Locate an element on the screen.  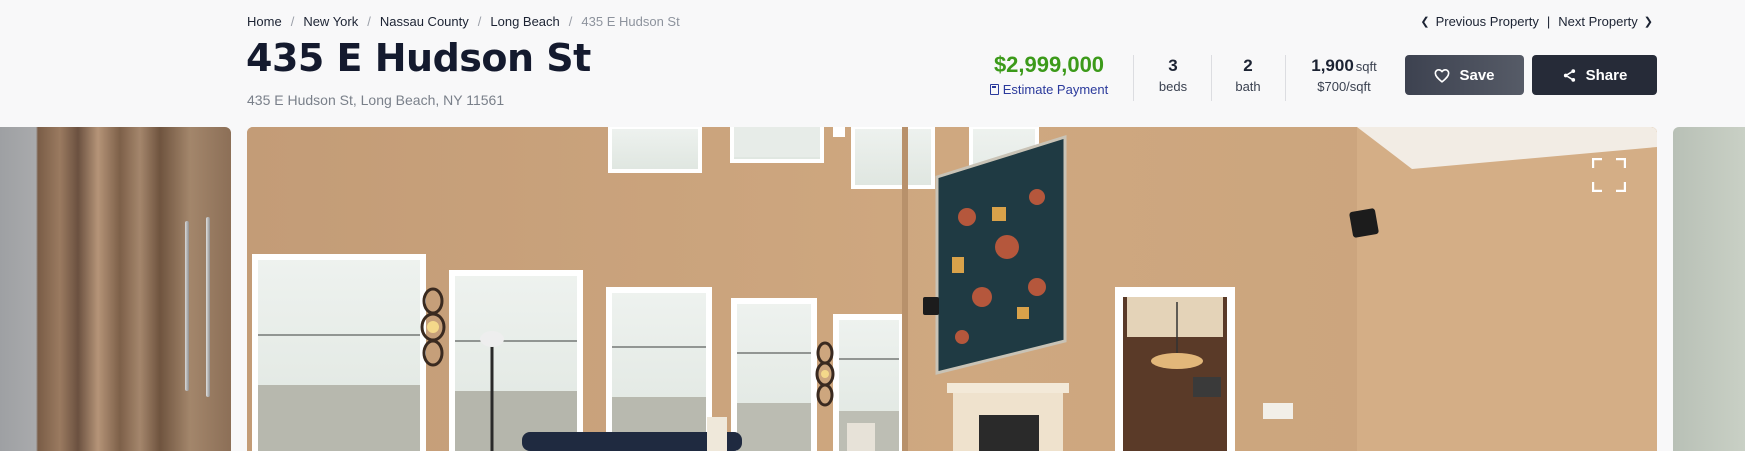
beds-value: 3 is located at coordinates (1173, 65).